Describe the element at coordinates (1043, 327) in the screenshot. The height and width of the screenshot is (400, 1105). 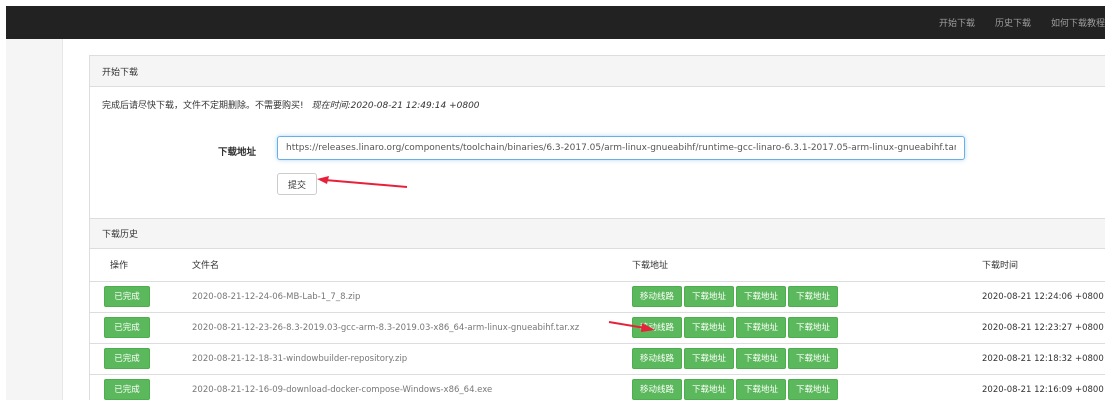
I see `time-cell: 2020-08-21 12:23:27 +0800` at that location.